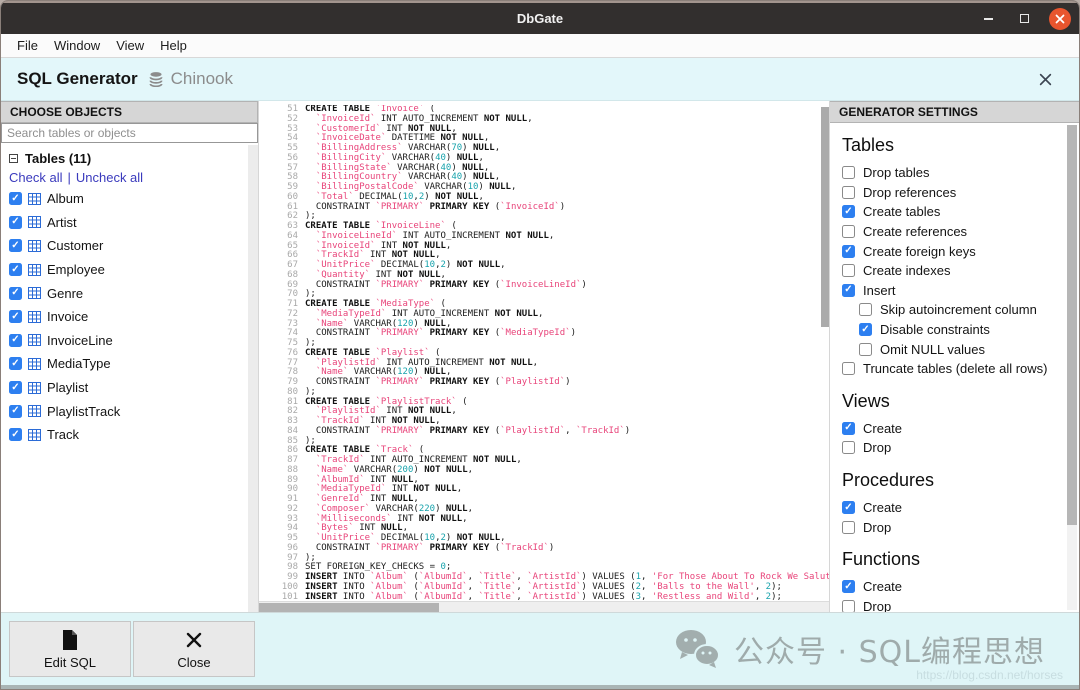 Image resolution: width=1080 pixels, height=690 pixels. Describe the element at coordinates (896, 173) in the screenshot. I see `option-label: Drop tables` at that location.